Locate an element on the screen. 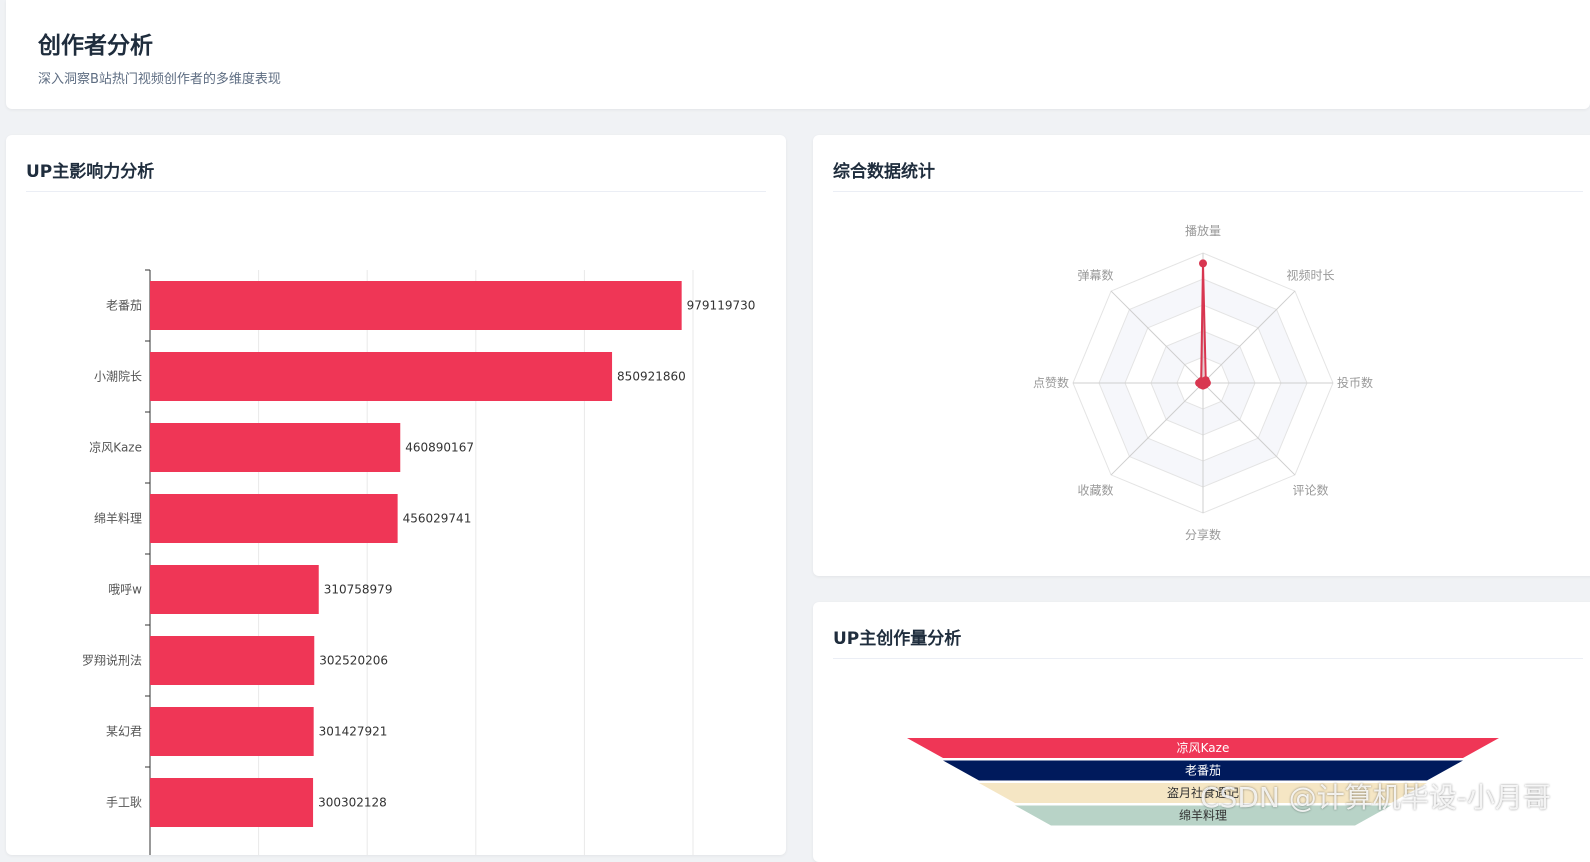 This screenshot has width=1590, height=862. radar-indicator-label: 视频时长 is located at coordinates (1310, 275).